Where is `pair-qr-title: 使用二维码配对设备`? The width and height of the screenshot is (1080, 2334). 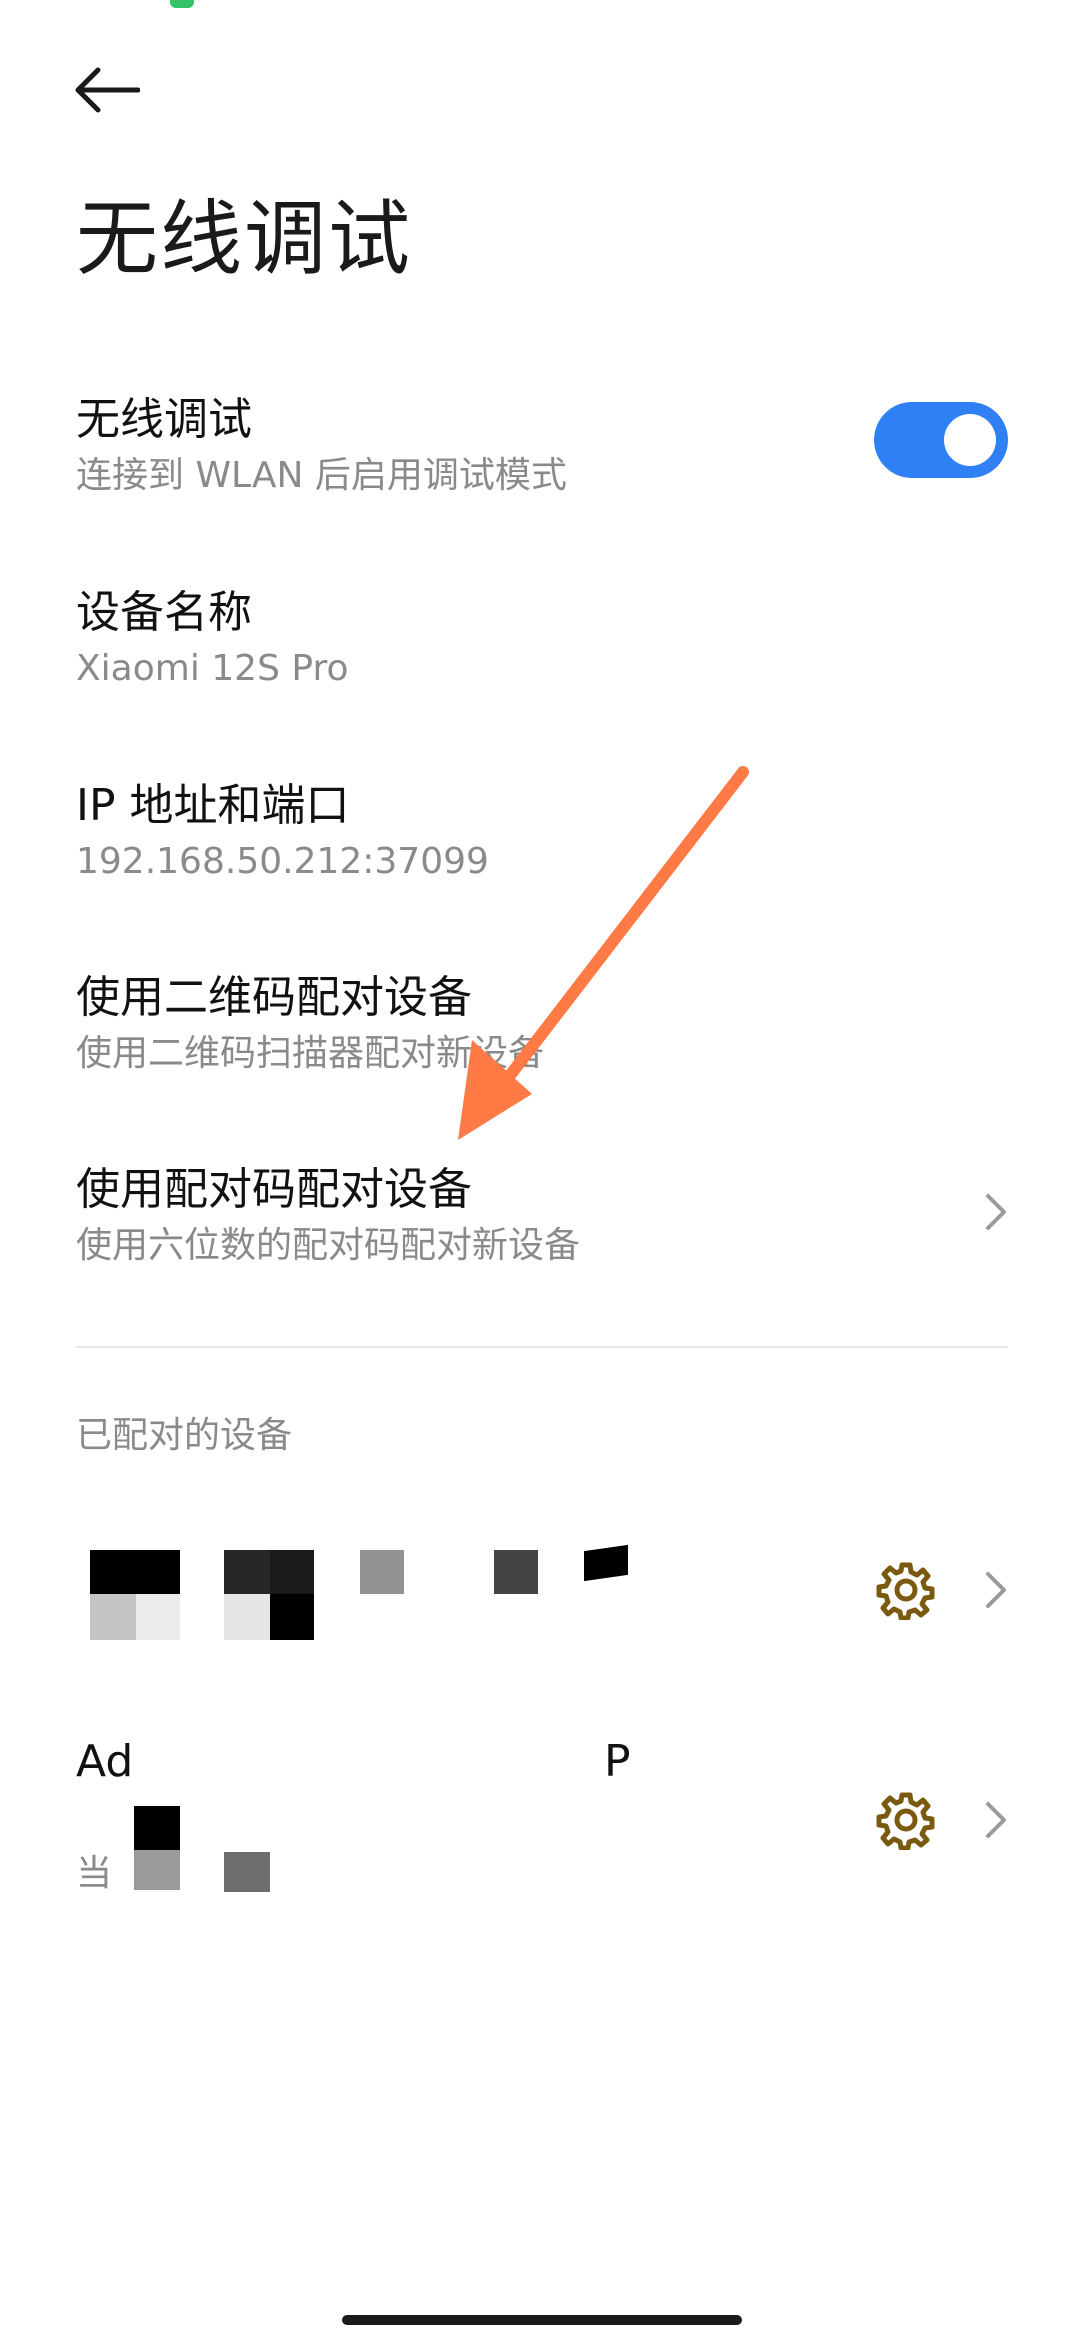 pair-qr-title: 使用二维码配对设备 is located at coordinates (274, 997).